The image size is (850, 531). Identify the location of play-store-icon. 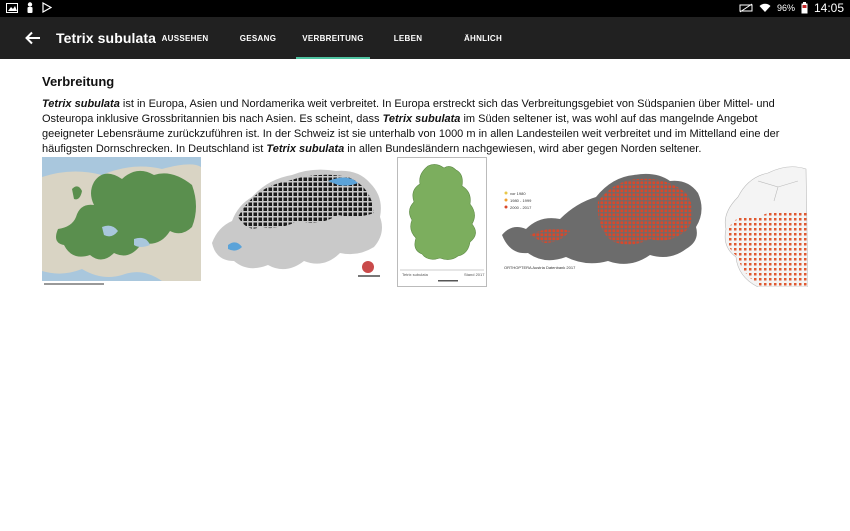
(47, 7).